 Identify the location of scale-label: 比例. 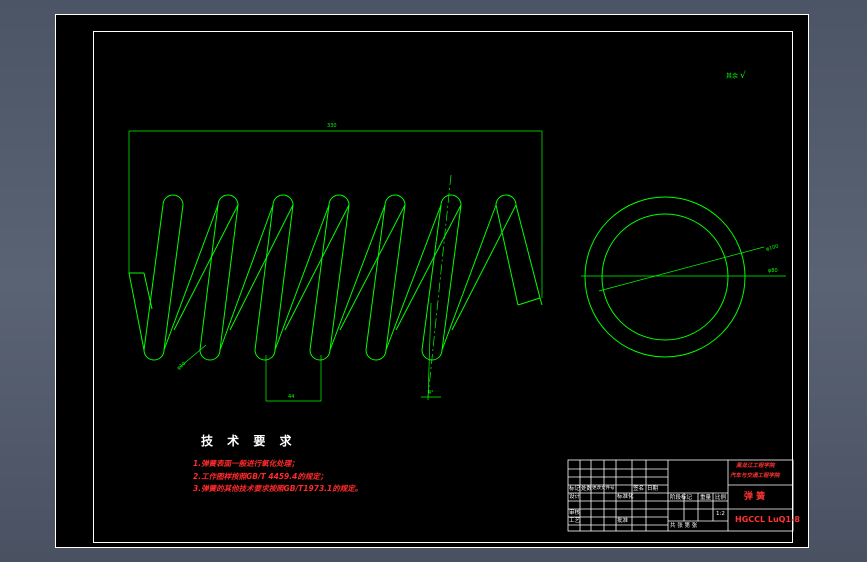
(721, 498).